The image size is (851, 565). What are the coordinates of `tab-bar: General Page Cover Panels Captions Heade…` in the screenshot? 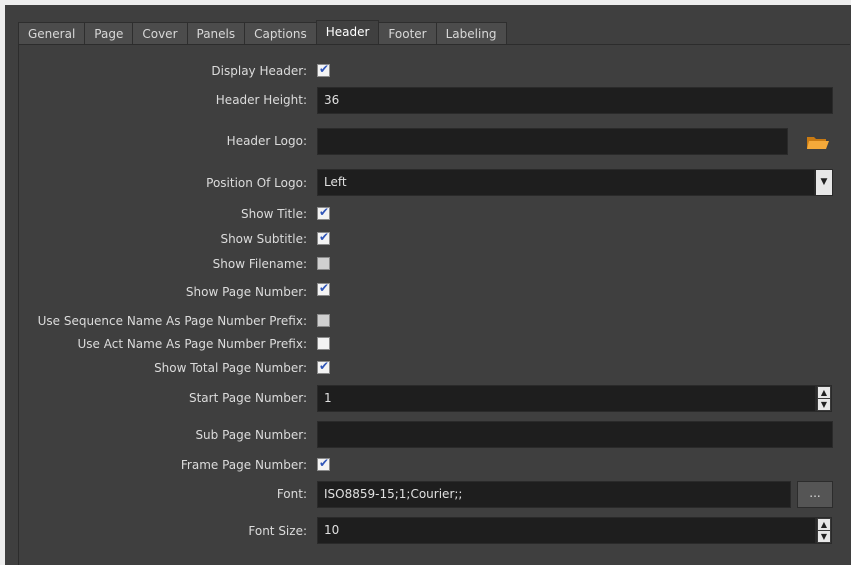 It's located at (262, 32).